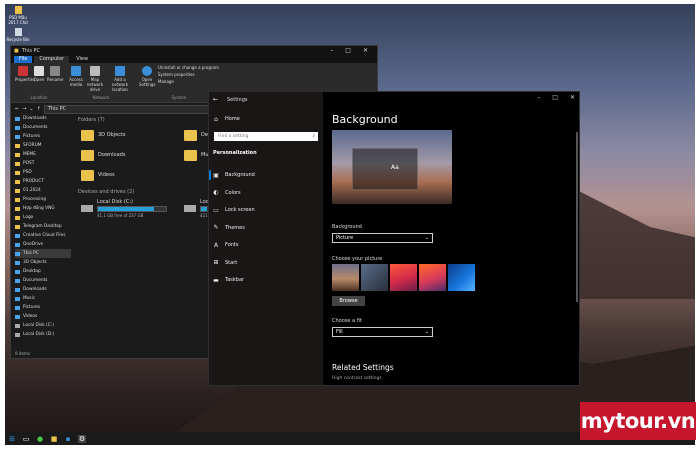  What do you see at coordinates (382, 238) in the screenshot?
I see `background-type-select: Picture ⌄` at bounding box center [382, 238].